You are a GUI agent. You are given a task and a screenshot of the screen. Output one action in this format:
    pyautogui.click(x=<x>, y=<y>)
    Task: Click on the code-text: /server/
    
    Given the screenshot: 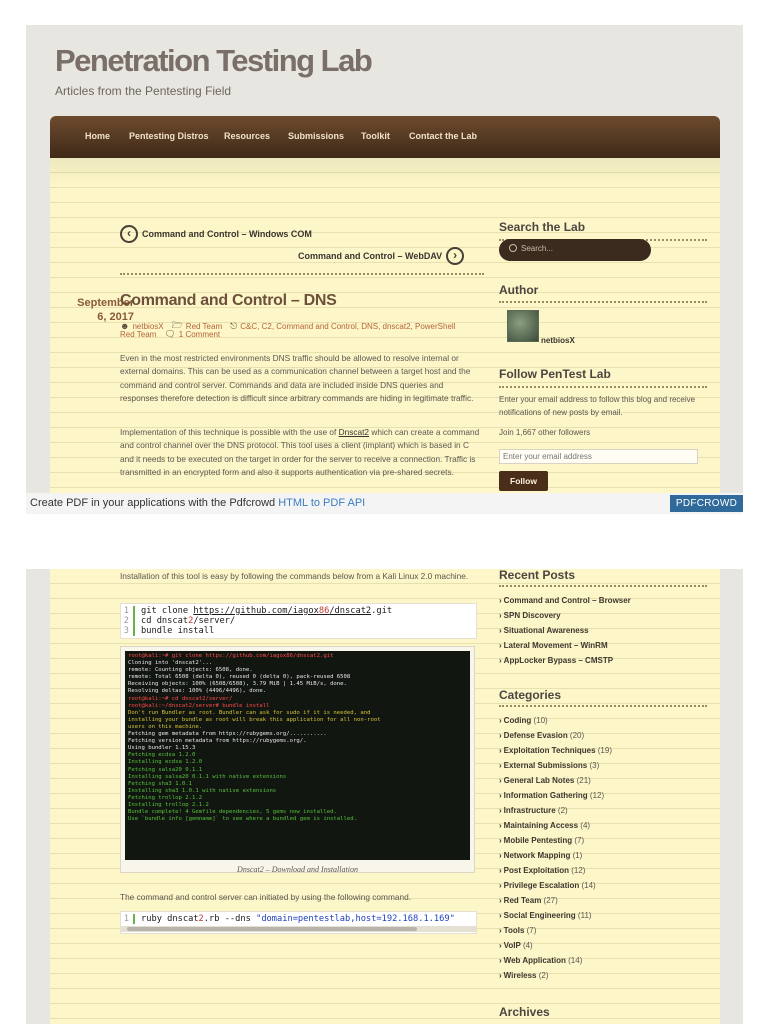 What is the action you would take?
    pyautogui.click(x=214, y=621)
    